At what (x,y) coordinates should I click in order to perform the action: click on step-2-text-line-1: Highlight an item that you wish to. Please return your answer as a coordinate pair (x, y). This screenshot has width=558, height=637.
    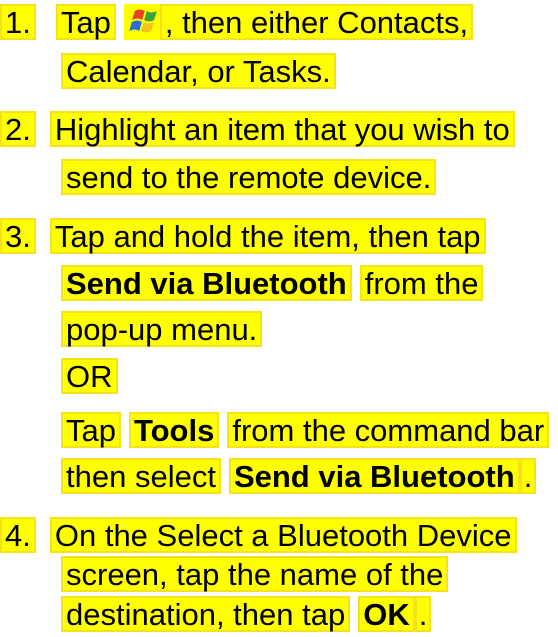
    Looking at the image, I should click on (282, 129).